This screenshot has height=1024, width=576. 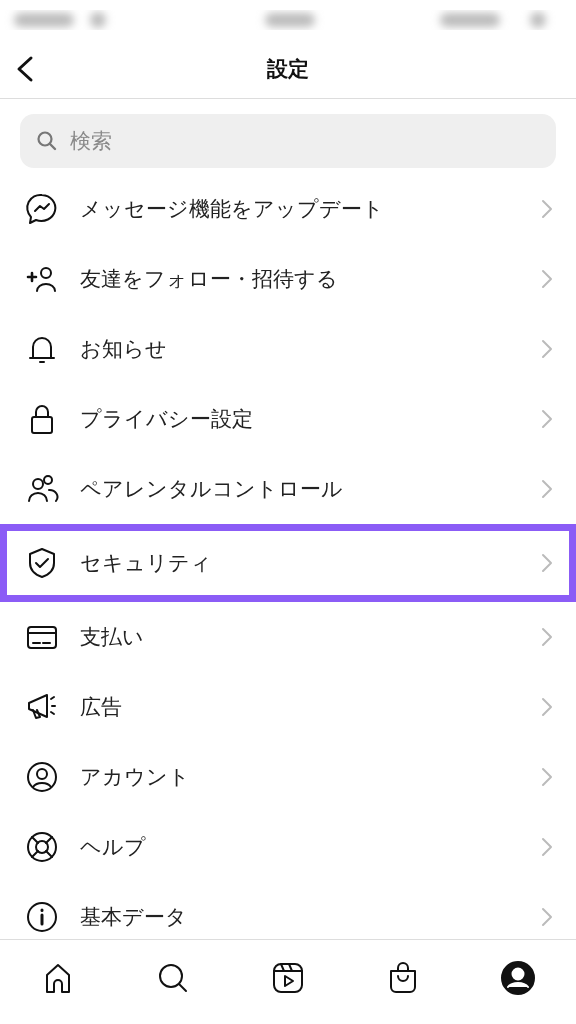 What do you see at coordinates (288, 349) in the screenshot?
I see `settings-item: お知らせ` at bounding box center [288, 349].